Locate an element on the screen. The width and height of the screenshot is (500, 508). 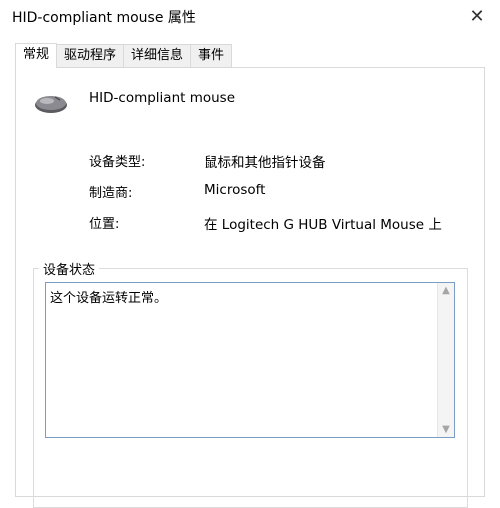
device-name: HID-compliant mouse is located at coordinates (162, 98).